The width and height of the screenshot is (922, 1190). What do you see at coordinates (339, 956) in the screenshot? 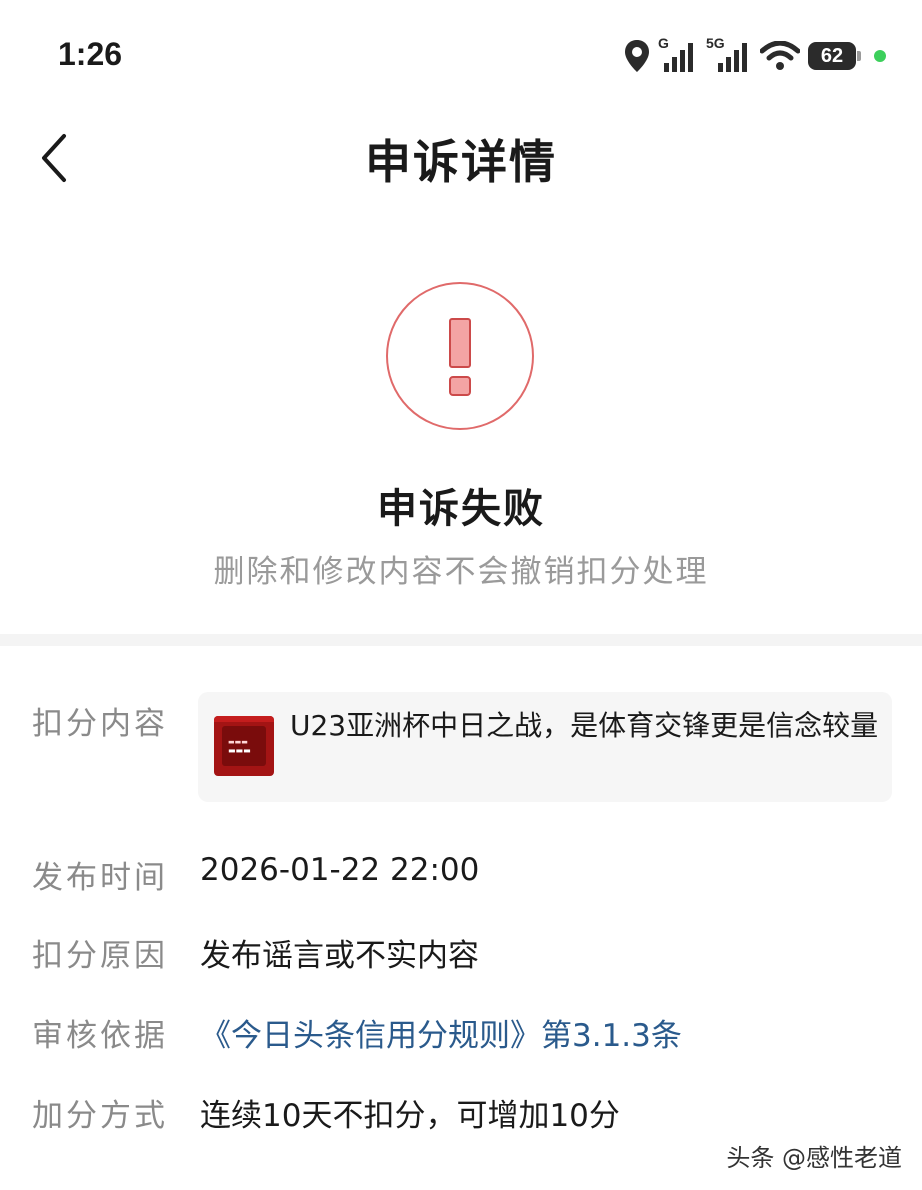
I see `reason-value: 发布谣言或不实内容` at bounding box center [339, 956].